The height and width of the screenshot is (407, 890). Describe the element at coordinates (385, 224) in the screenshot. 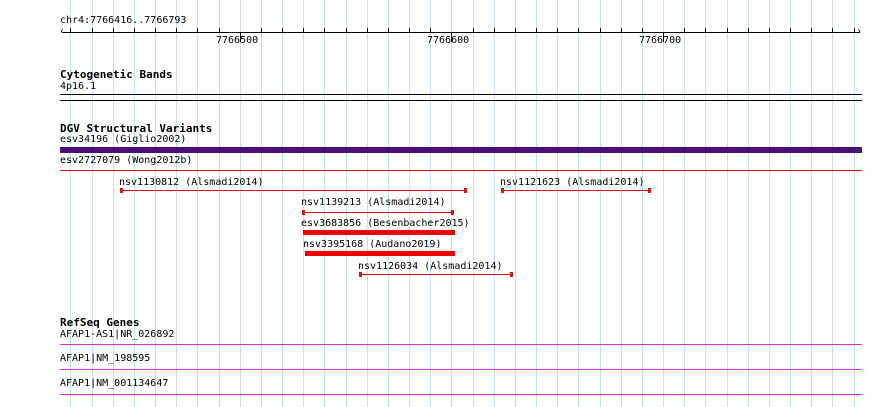

I see `dgv-feature-label: esv3683856 (Besenbacher2015)` at that location.